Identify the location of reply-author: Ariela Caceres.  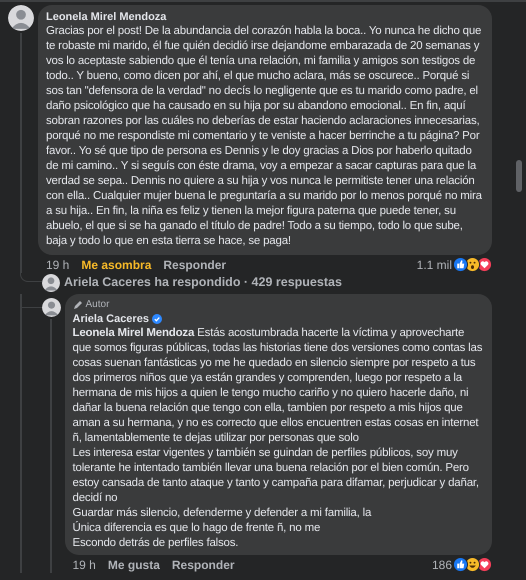
(110, 319).